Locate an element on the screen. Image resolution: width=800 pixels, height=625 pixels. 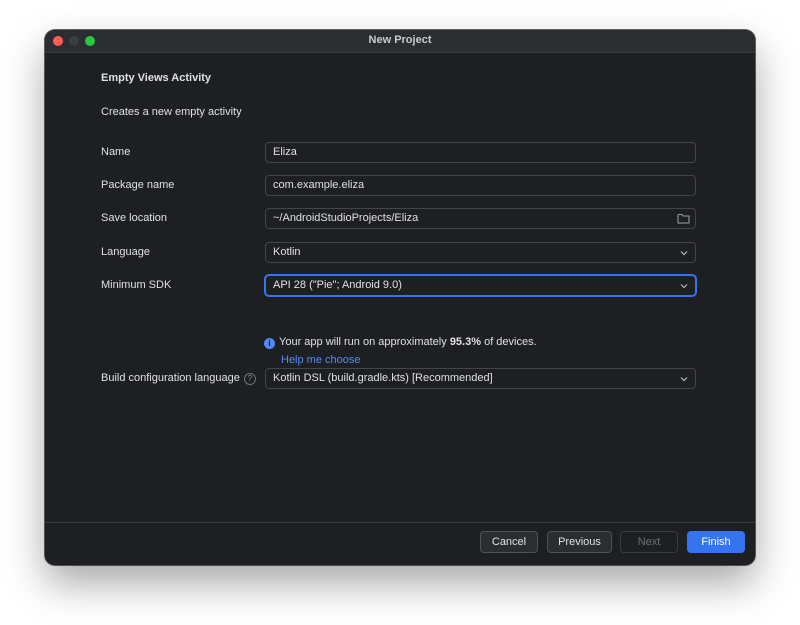
build-config-label-row: Build configuration language? is located at coordinates (178, 378).